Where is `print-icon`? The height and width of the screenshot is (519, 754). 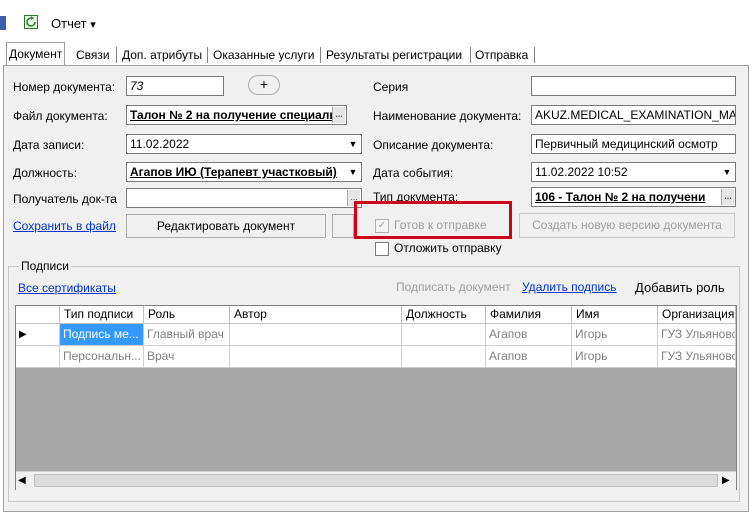
print-icon is located at coordinates (343, 226).